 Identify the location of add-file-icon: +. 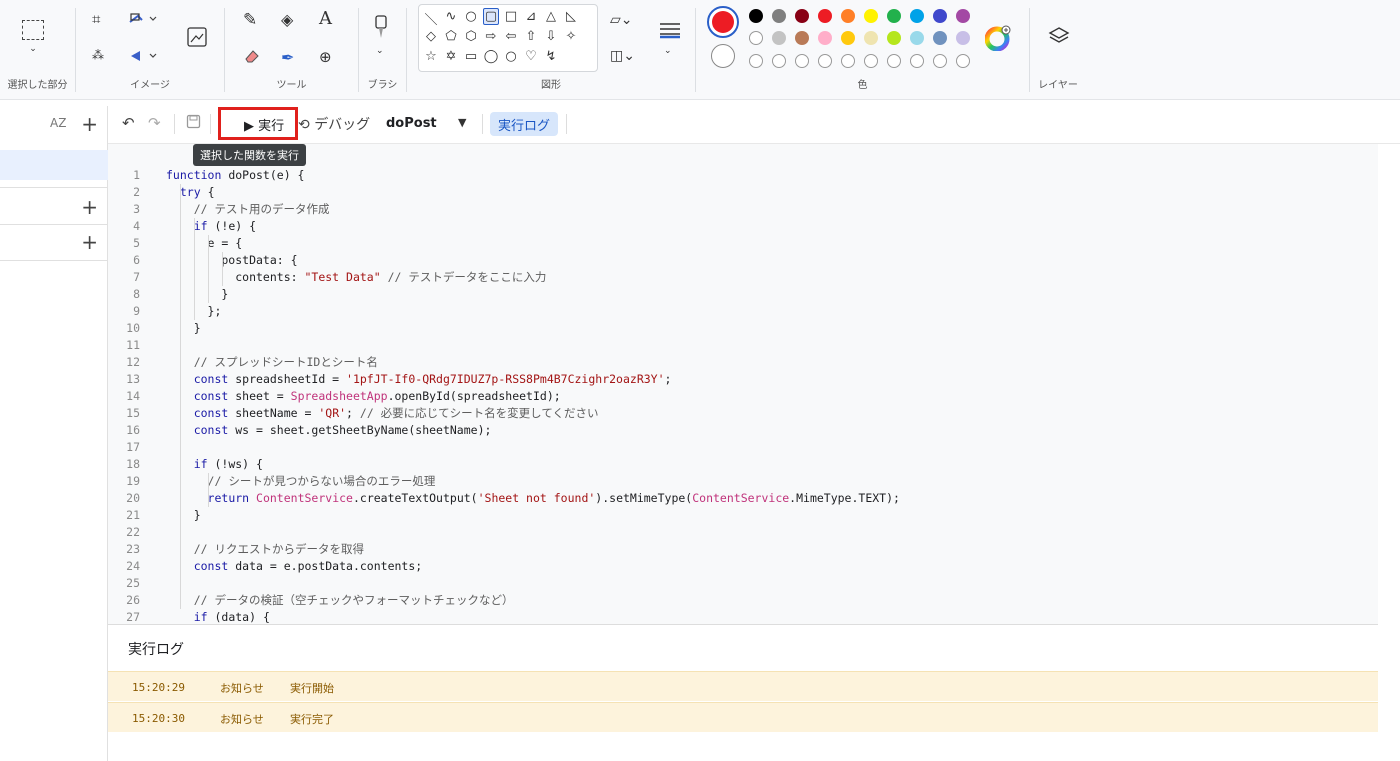
(89, 124).